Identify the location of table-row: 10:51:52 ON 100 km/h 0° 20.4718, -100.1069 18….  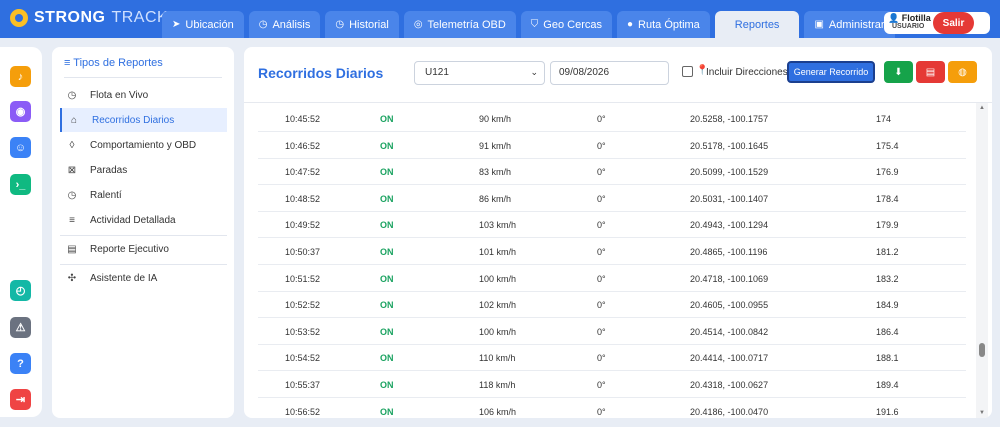
(612, 278).